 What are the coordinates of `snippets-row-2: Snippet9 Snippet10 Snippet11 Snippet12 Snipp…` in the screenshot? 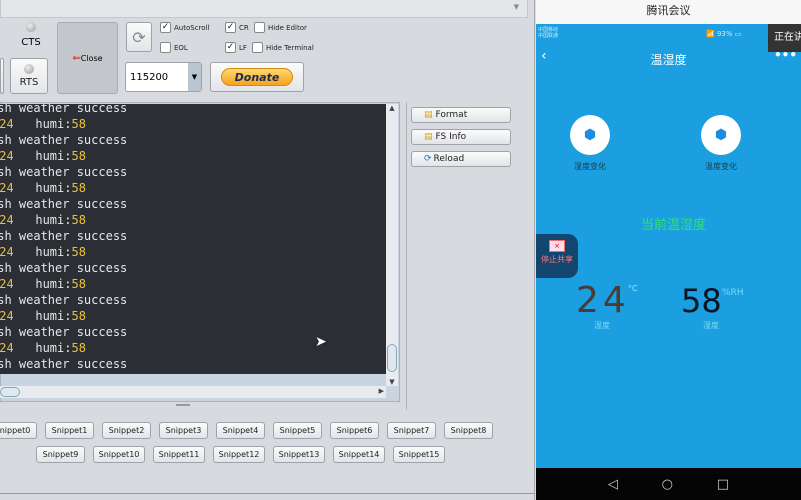 It's located at (240, 454).